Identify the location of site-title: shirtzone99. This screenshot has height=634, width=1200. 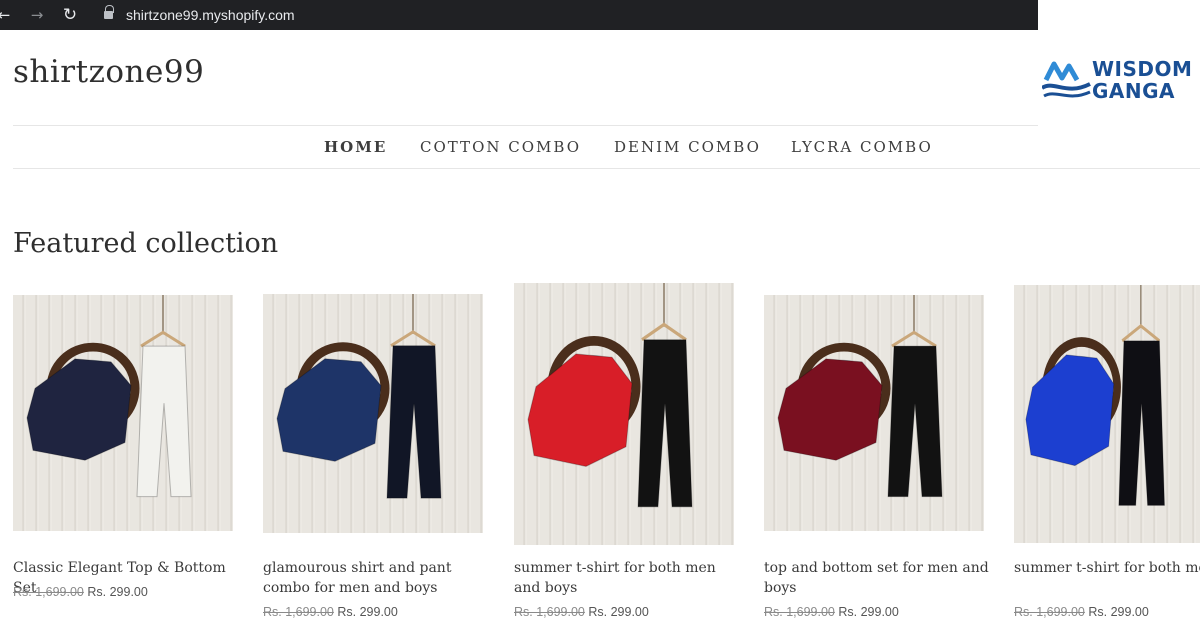
(108, 72).